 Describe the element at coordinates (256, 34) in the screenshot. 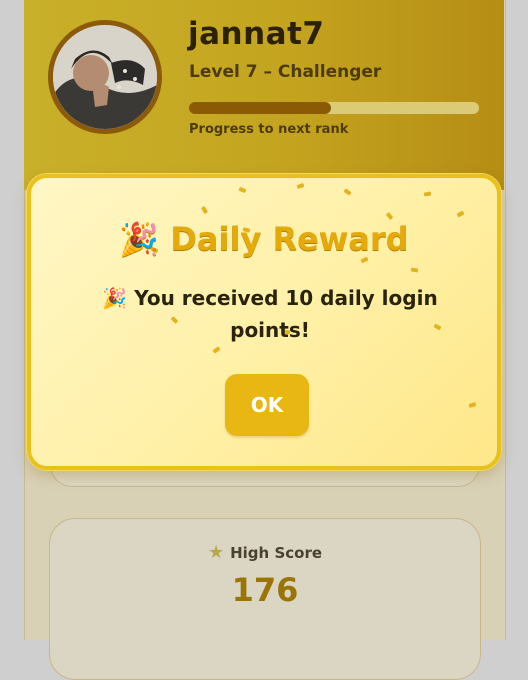

I see `username: jannat7` at that location.